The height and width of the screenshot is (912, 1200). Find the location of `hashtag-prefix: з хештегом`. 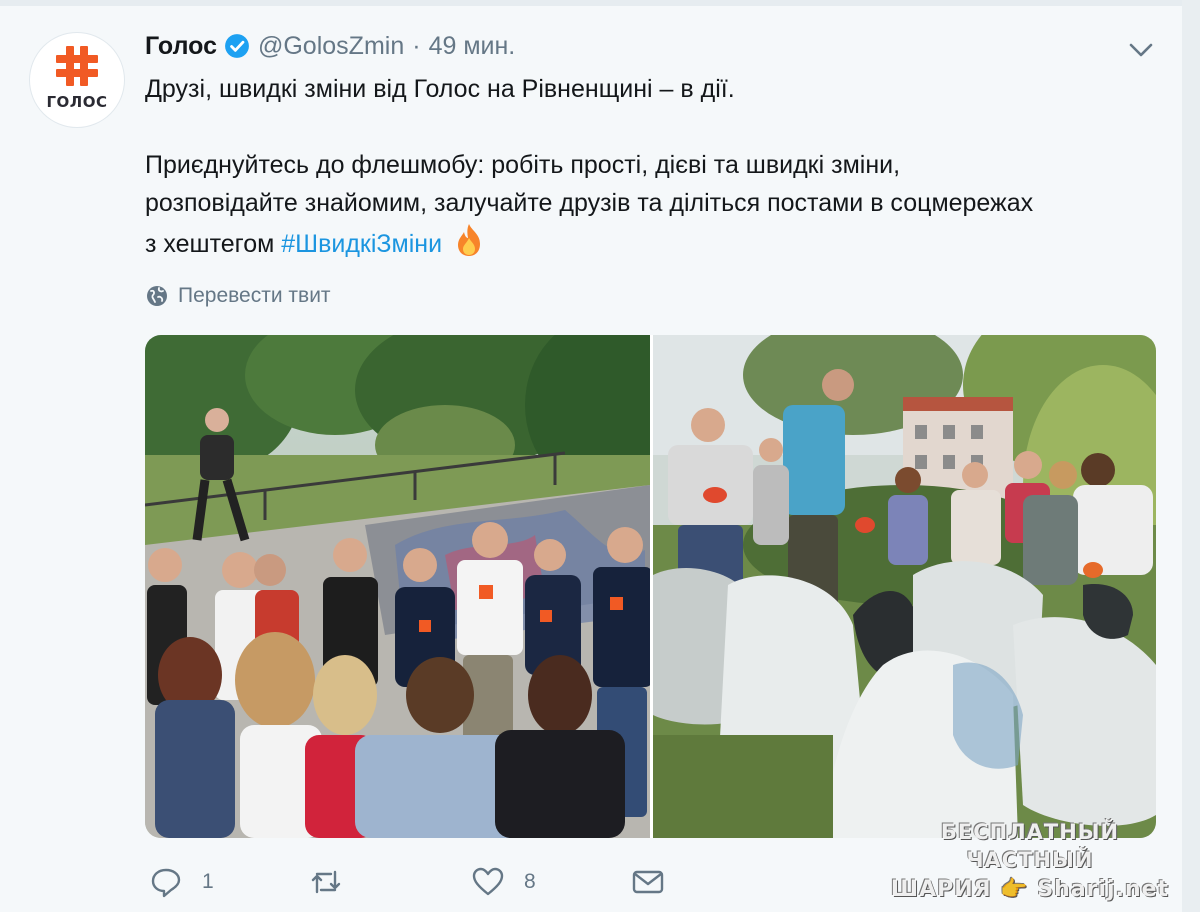

hashtag-prefix: з хештегом is located at coordinates (213, 244).